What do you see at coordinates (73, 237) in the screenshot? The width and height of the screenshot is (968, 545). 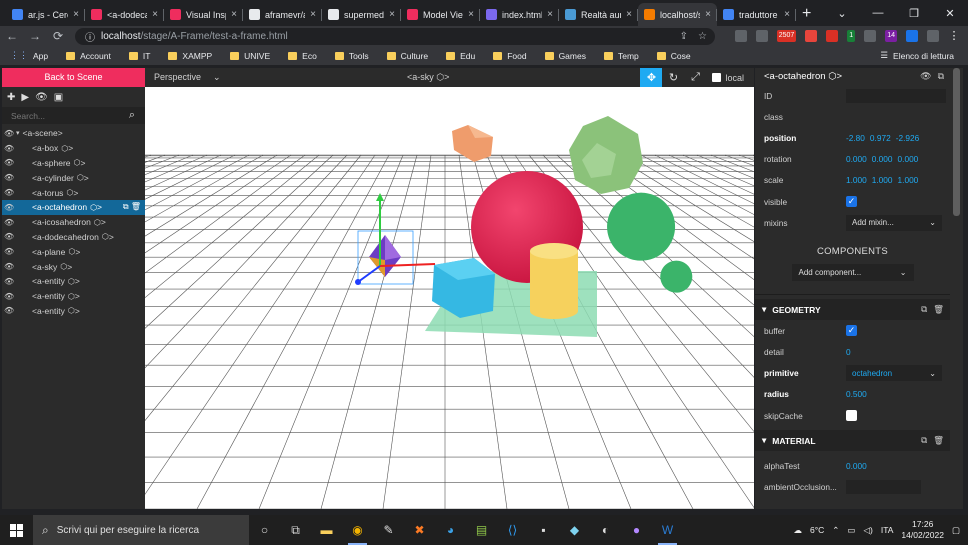 I see `scene-tree-item: 👁 <a-dodecahedron ⬡ >` at bounding box center [73, 237].